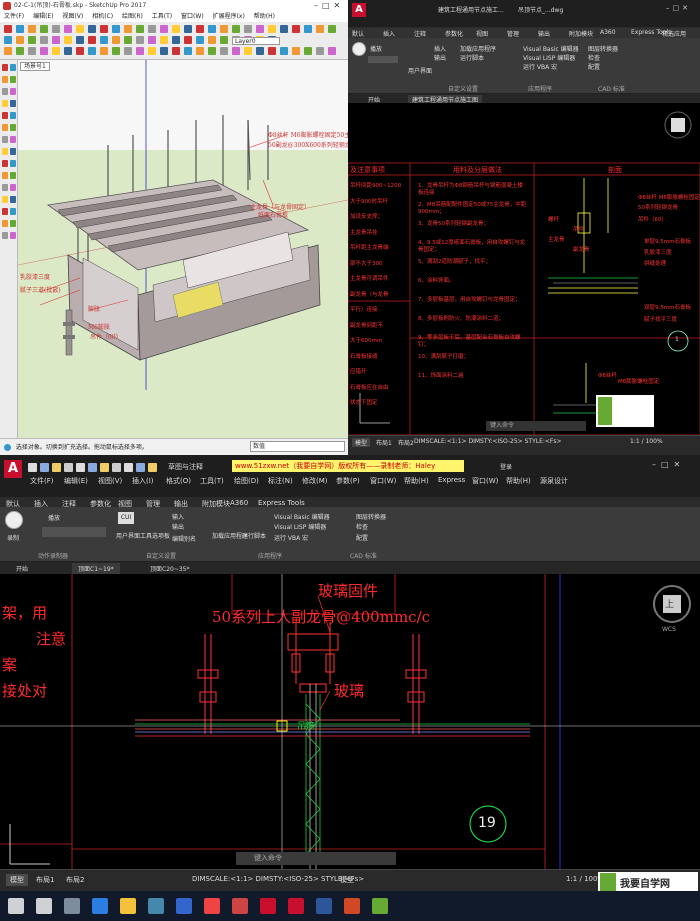 Image resolution: width=700 pixels, height=921 pixels. I want to click on start-icon, so click(16, 906).